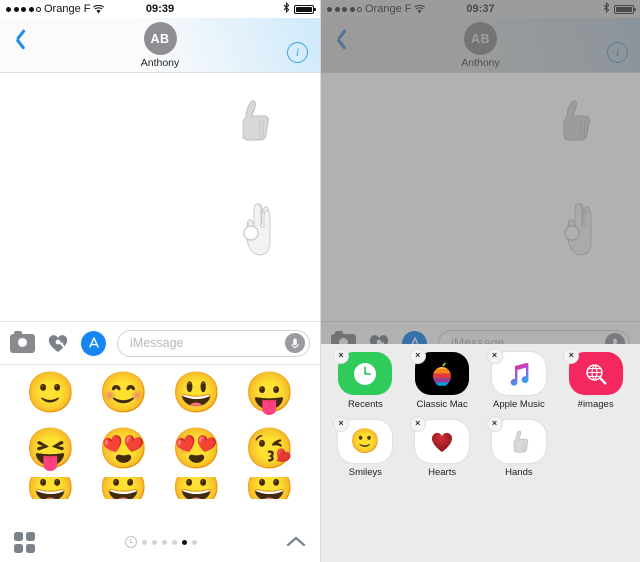 This screenshot has height=562, width=640. Describe the element at coordinates (595, 449) in the screenshot. I see `app-slot-empty` at that location.